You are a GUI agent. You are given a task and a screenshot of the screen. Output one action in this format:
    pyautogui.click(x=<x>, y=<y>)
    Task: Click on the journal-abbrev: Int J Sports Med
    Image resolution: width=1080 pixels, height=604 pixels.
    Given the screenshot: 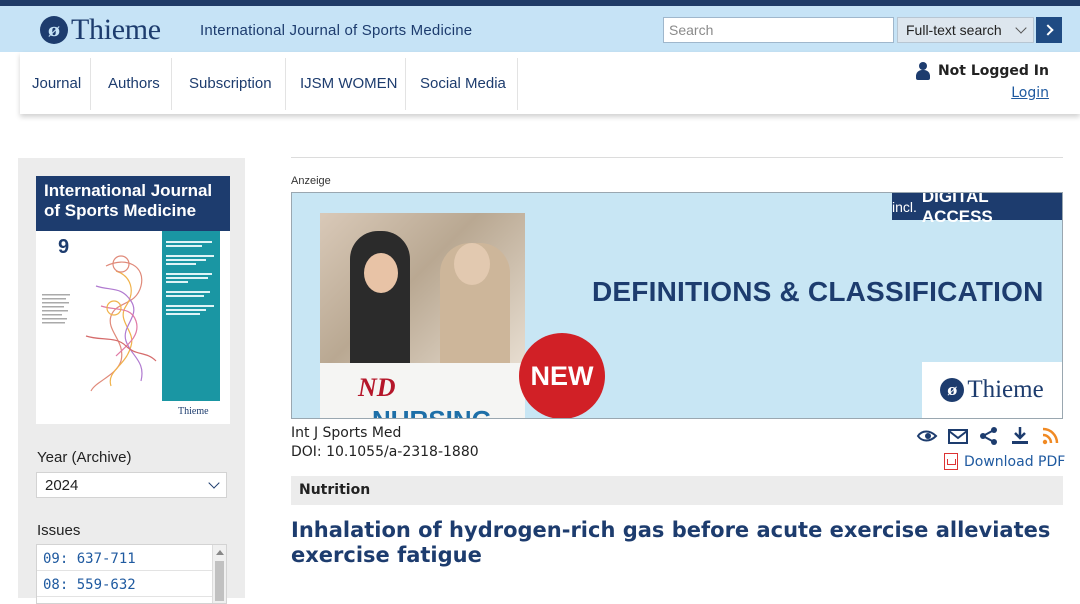 What is the action you would take?
    pyautogui.click(x=346, y=433)
    